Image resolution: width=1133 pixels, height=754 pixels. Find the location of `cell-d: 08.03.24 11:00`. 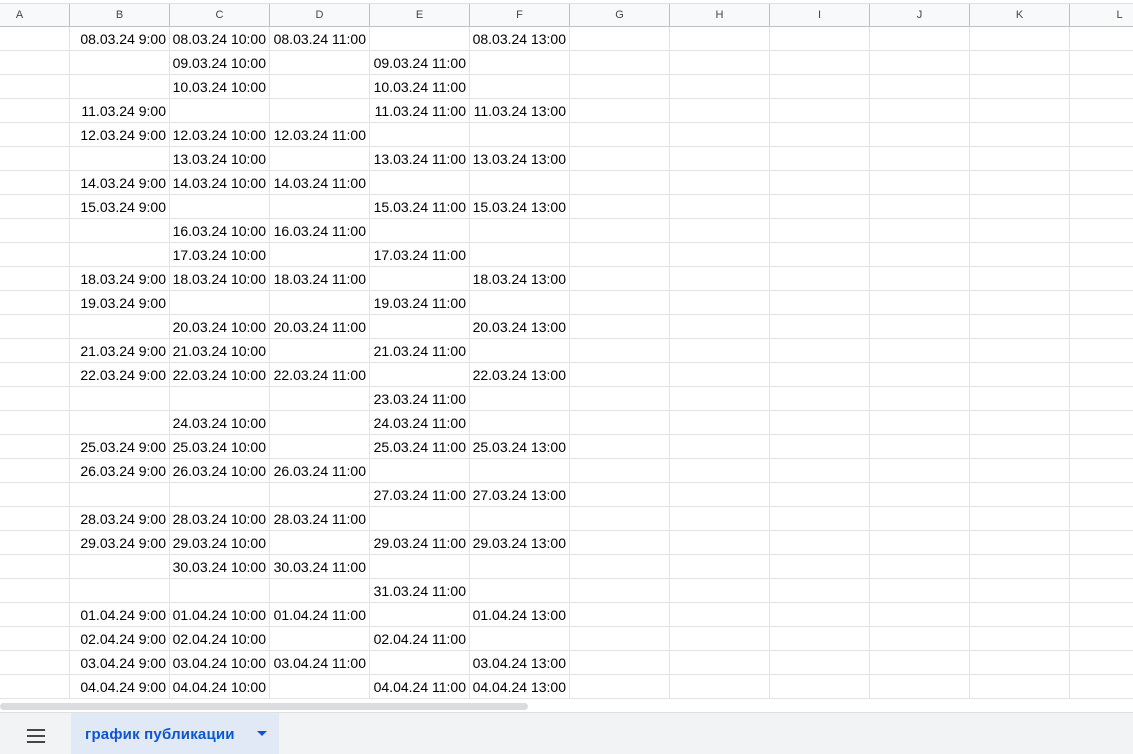

cell-d: 08.03.24 11:00 is located at coordinates (320, 39).